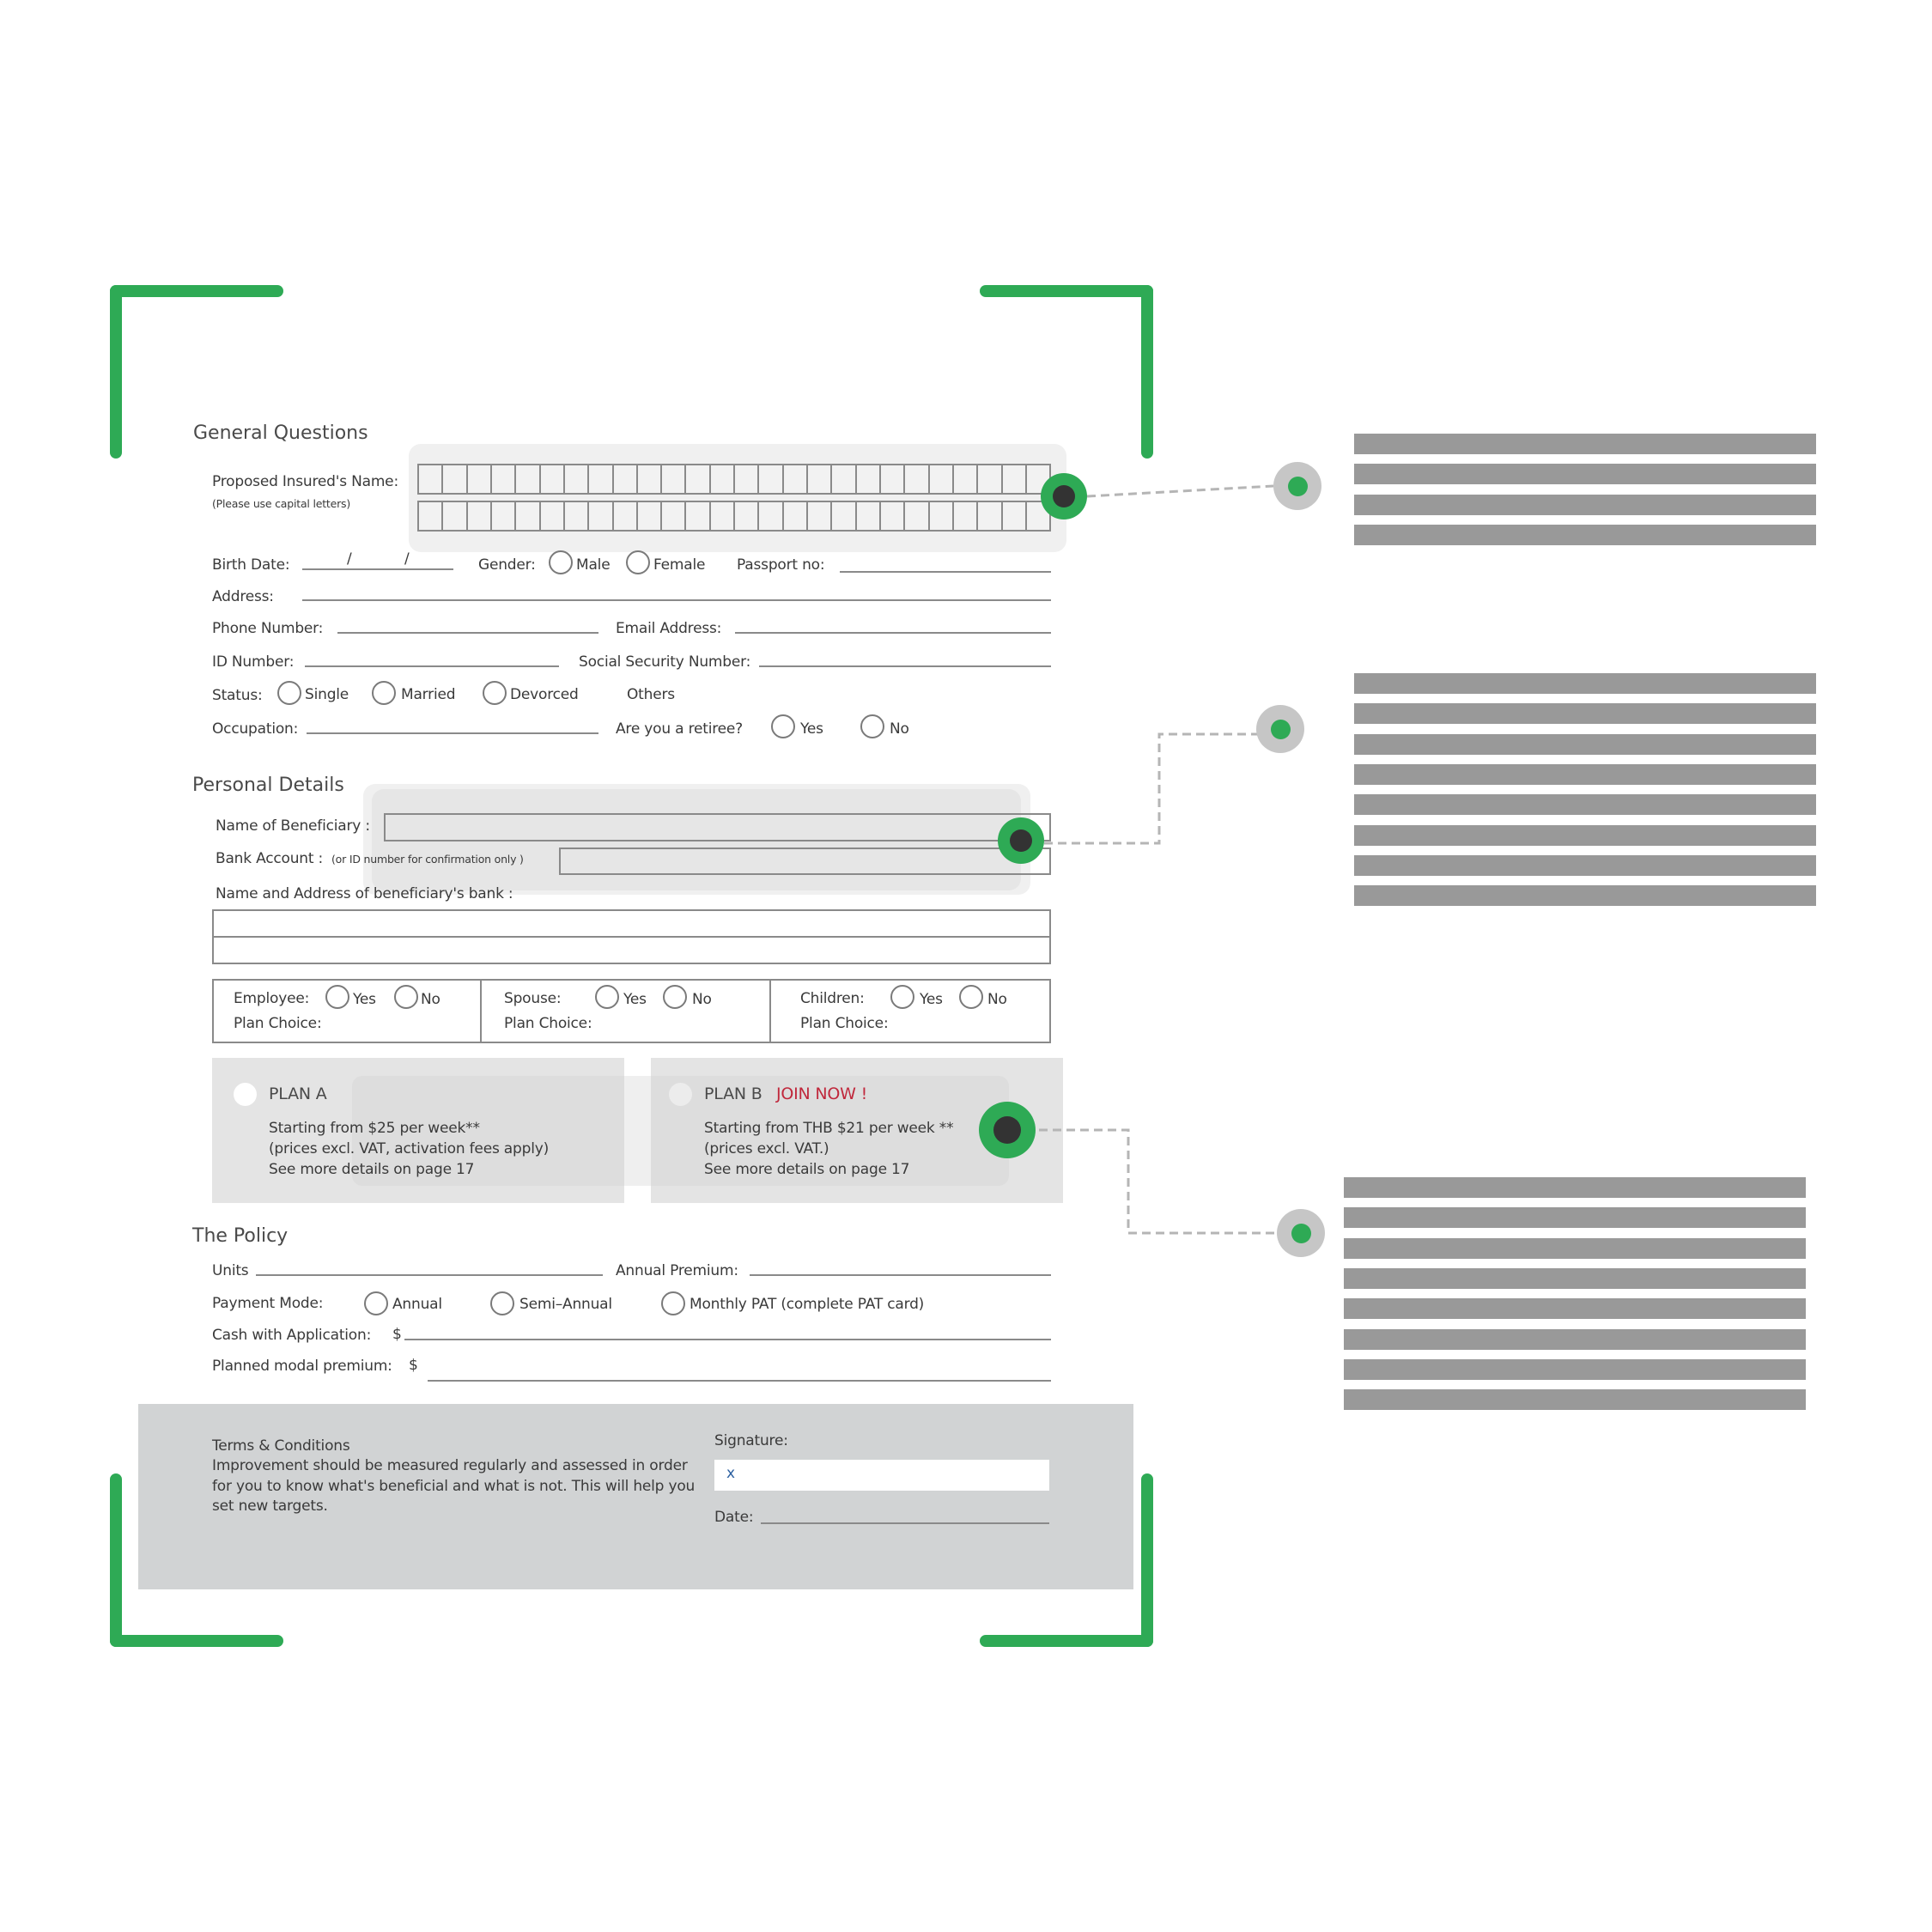 This screenshot has height=1932, width=1932. I want to click on connector-beneficiary, so click(1158, 788).